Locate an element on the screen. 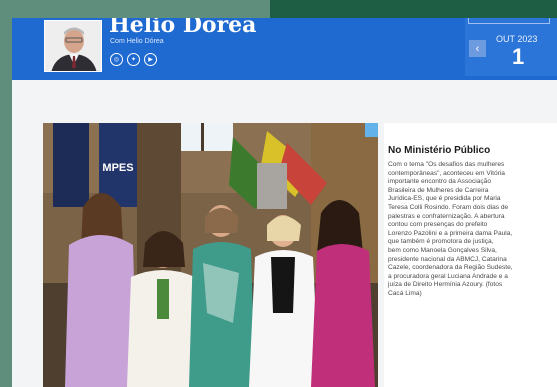 The height and width of the screenshot is (387, 557). youtube-icon: ▶ is located at coordinates (150, 59).